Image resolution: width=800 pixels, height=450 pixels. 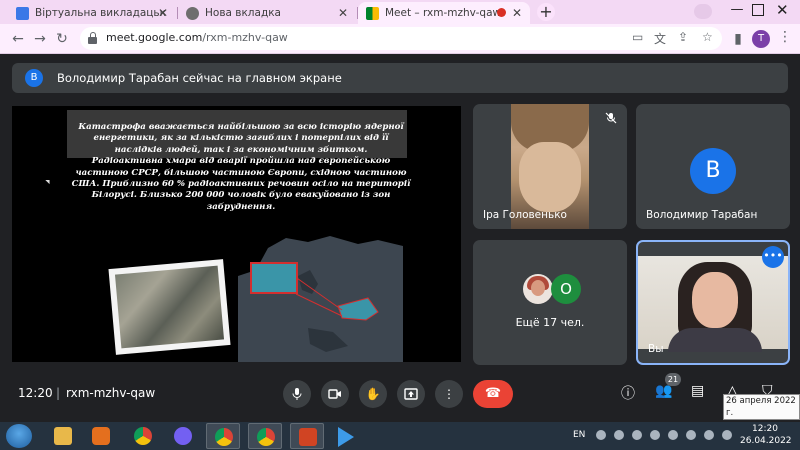 I want to click on tab-title: Meet – rxm-mzhv-qaw, so click(x=443, y=13).